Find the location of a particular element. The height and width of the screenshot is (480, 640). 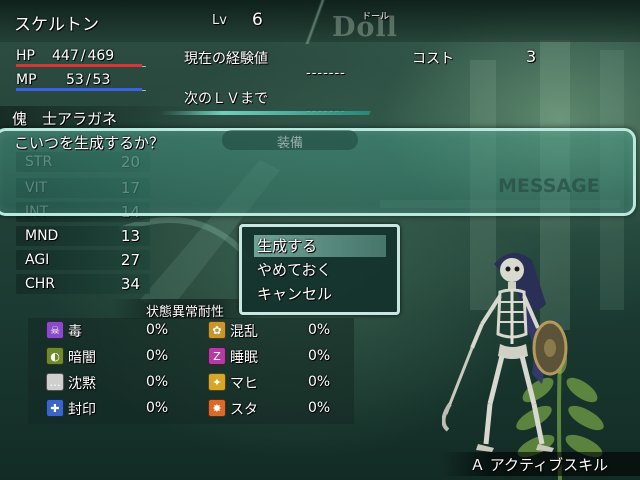

mp-label: MP is located at coordinates (26, 80).